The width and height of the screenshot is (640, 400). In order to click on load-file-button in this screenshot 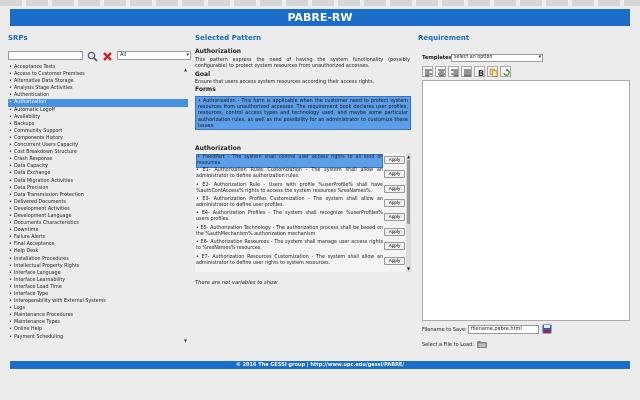, I will do `click(482, 344)`.